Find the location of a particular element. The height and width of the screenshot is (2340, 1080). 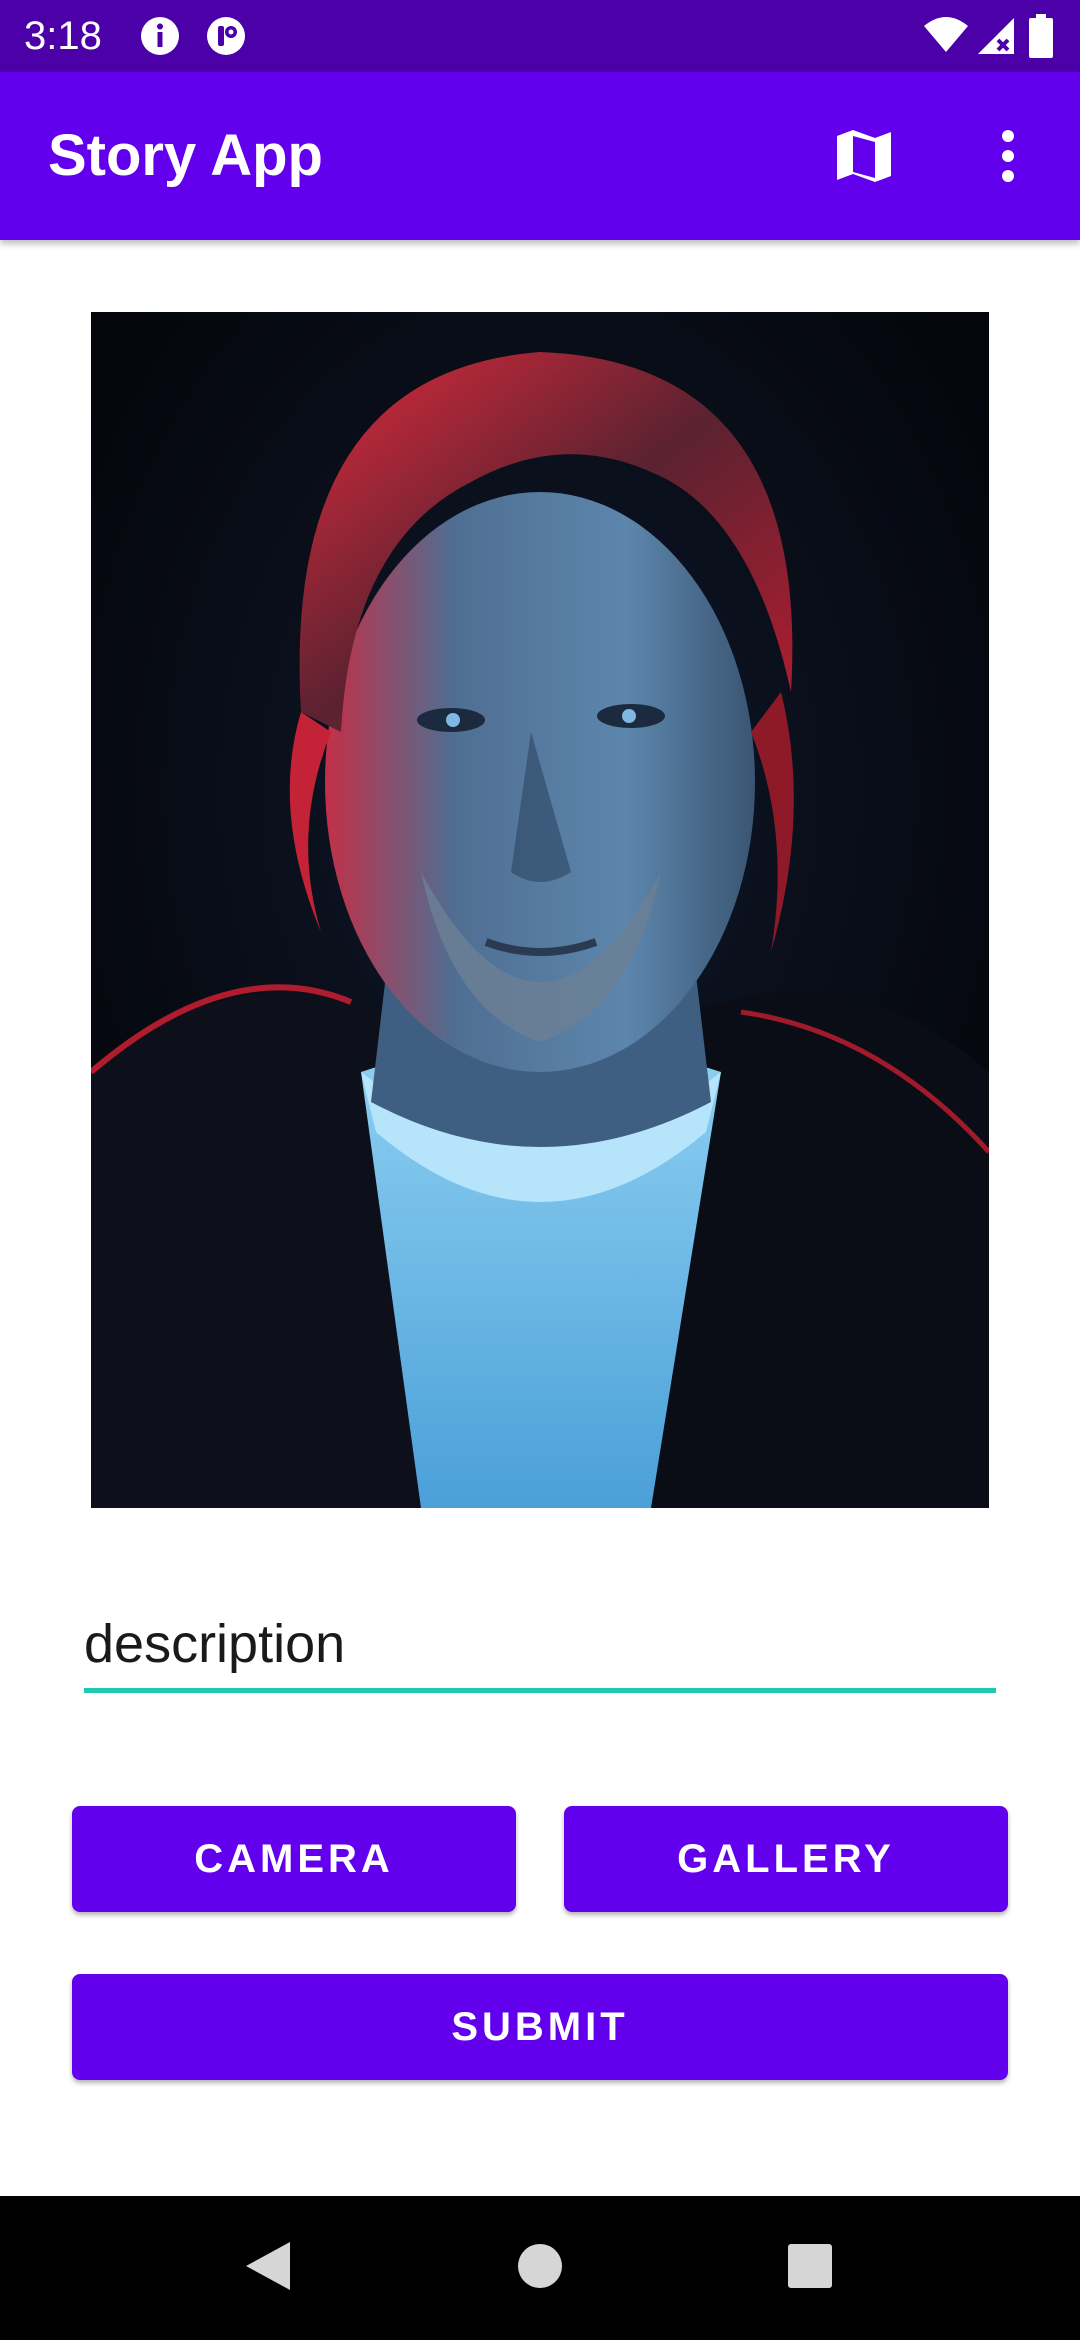

system-nav-bar is located at coordinates (540, 2268).